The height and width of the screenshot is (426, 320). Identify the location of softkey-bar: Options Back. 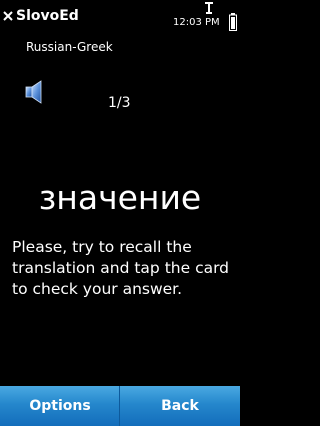
(120, 406).